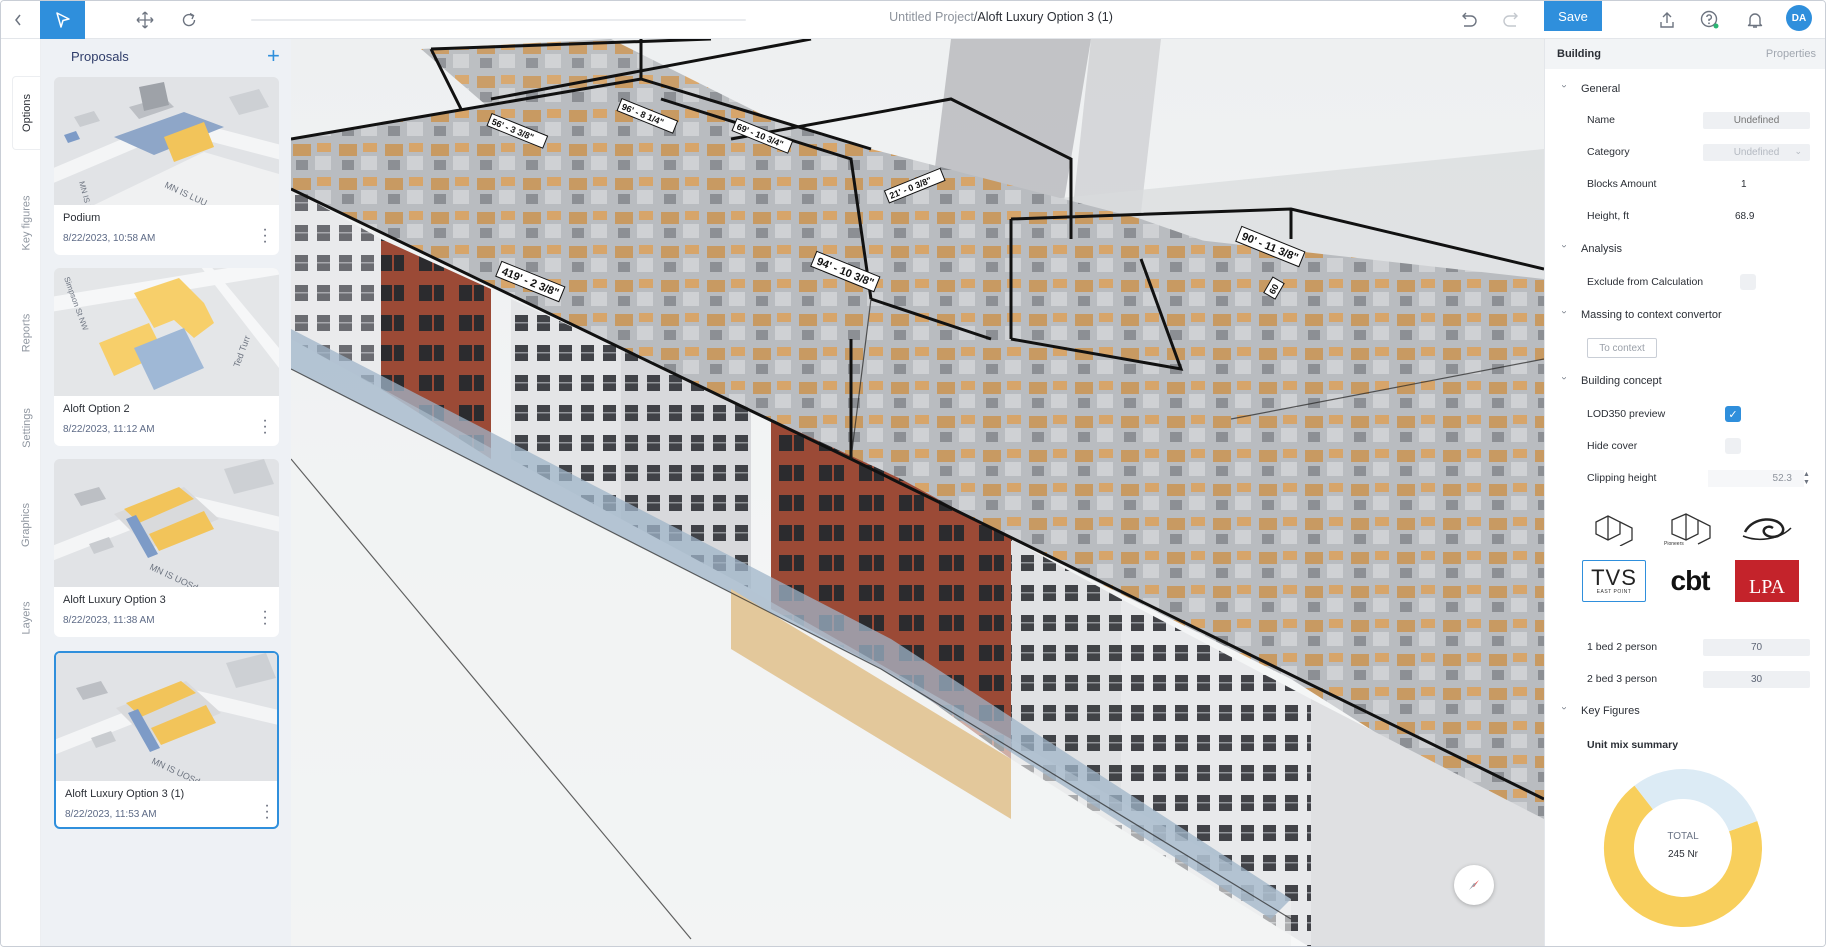  Describe the element at coordinates (1512, 20) in the screenshot. I see `redo-icon` at that location.